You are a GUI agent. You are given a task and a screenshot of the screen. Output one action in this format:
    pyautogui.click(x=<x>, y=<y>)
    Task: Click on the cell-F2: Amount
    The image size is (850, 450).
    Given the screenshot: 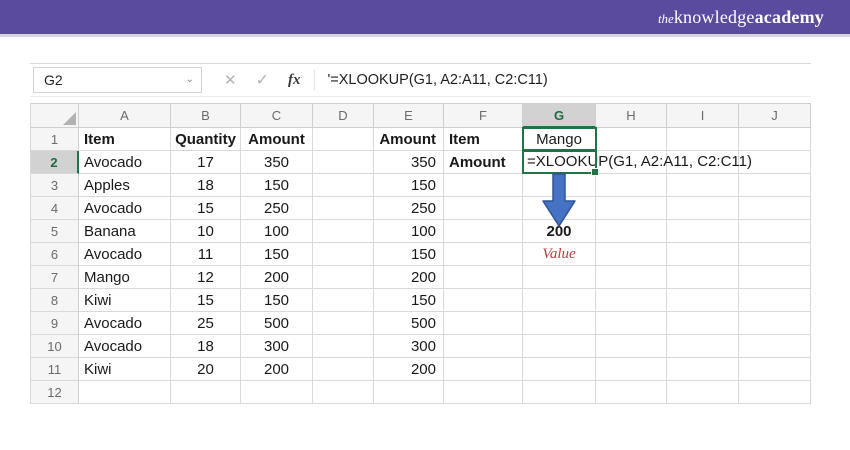 What is the action you would take?
    pyautogui.click(x=483, y=162)
    